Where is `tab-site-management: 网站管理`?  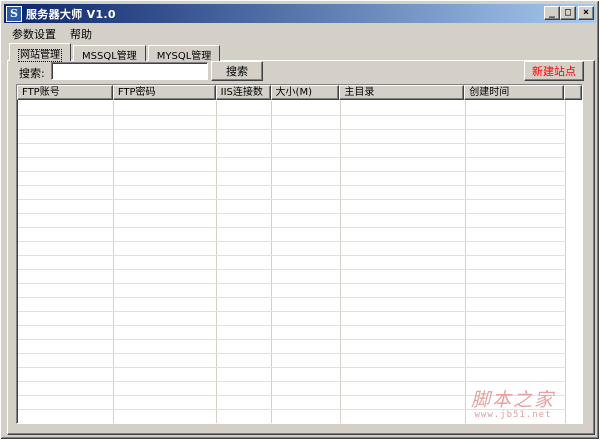
tab-site-management: 网站管理 is located at coordinates (40, 52).